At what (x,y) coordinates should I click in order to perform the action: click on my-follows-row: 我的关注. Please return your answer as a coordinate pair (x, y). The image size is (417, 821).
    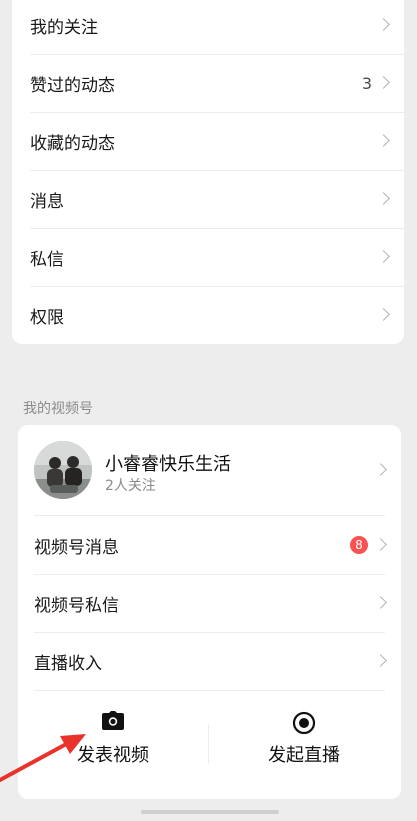
    Looking at the image, I should click on (208, 27).